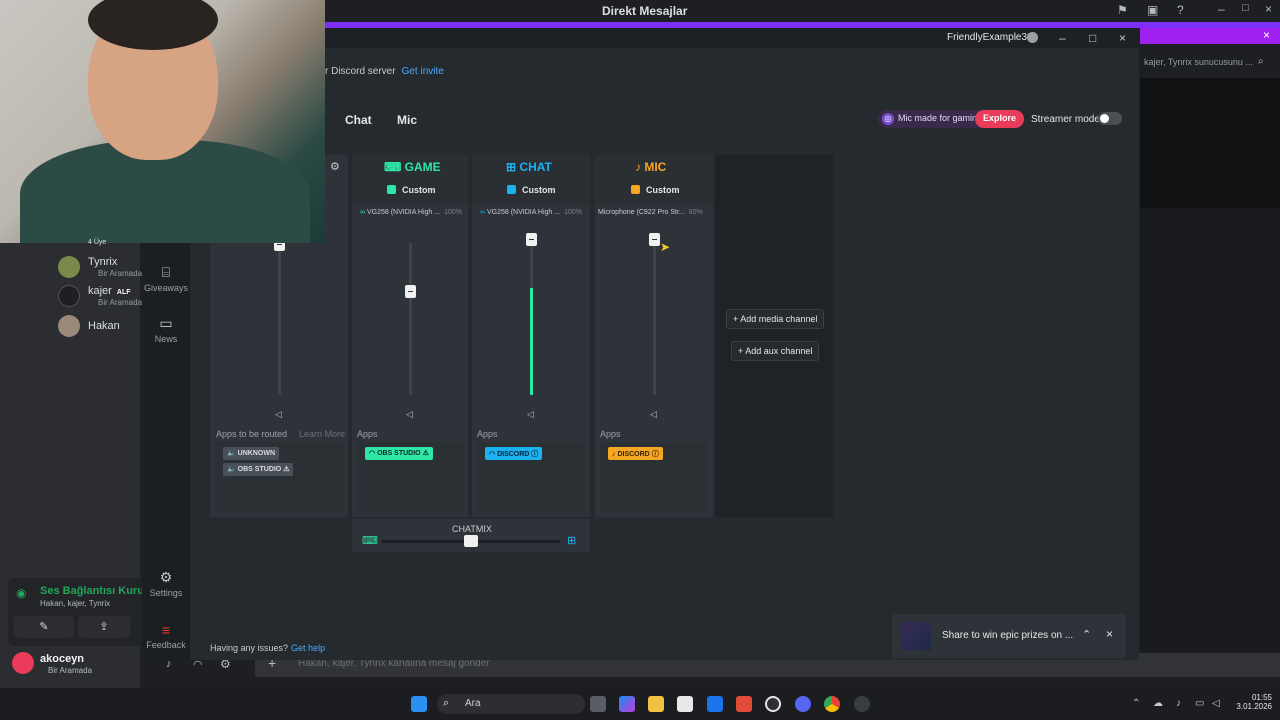 This screenshot has width=1280, height=720. Describe the element at coordinates (999, 119) in the screenshot. I see `explore-button: Explore` at that location.